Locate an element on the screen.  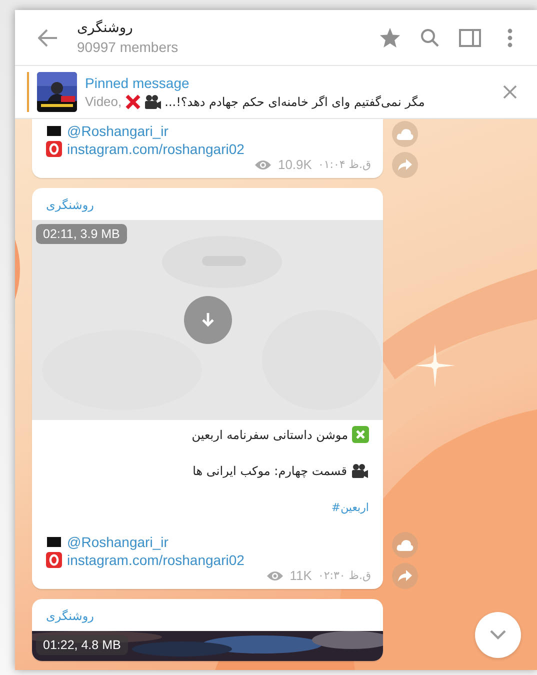
side-panel-icon is located at coordinates (470, 37).